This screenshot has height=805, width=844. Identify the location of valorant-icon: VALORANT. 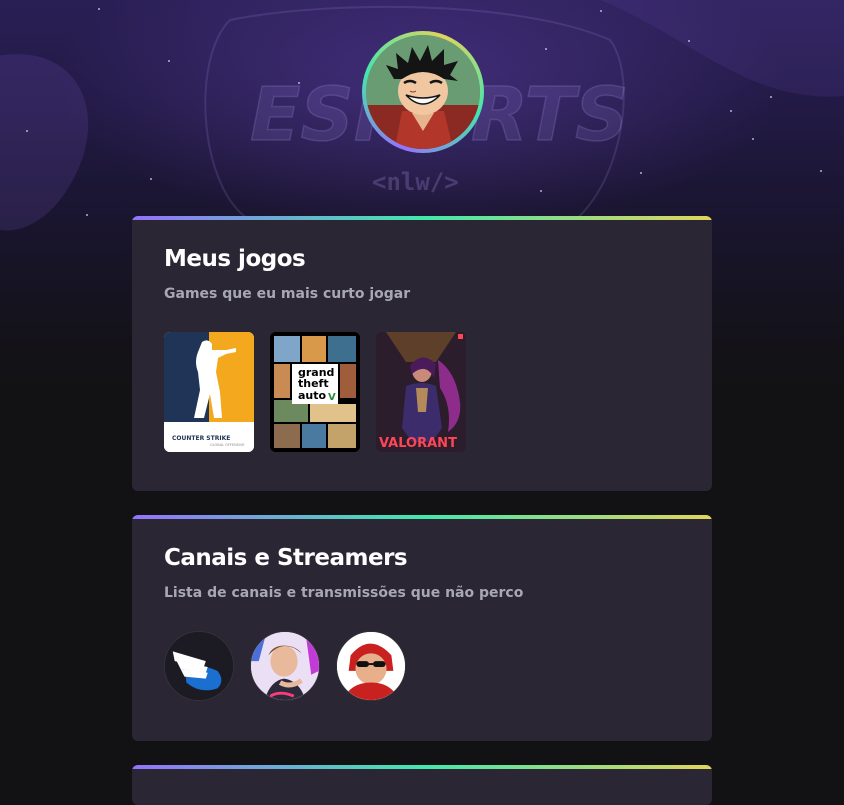
(421, 392).